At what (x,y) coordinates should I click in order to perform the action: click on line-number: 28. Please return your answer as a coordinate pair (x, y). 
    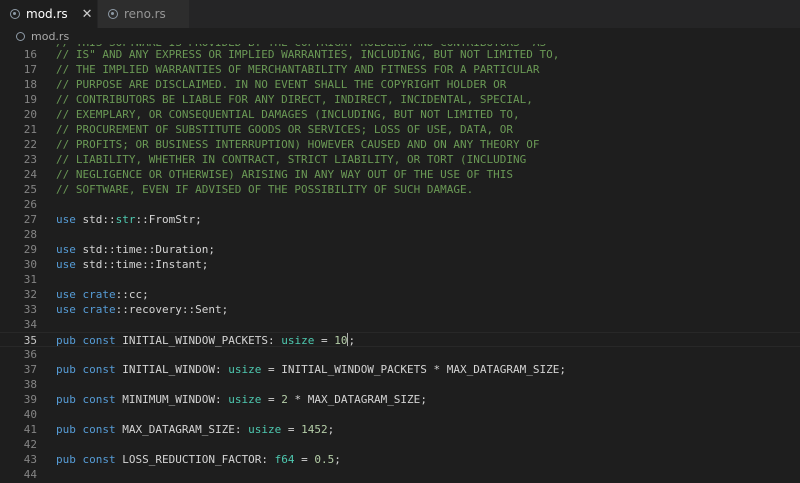
    Looking at the image, I should click on (30, 234).